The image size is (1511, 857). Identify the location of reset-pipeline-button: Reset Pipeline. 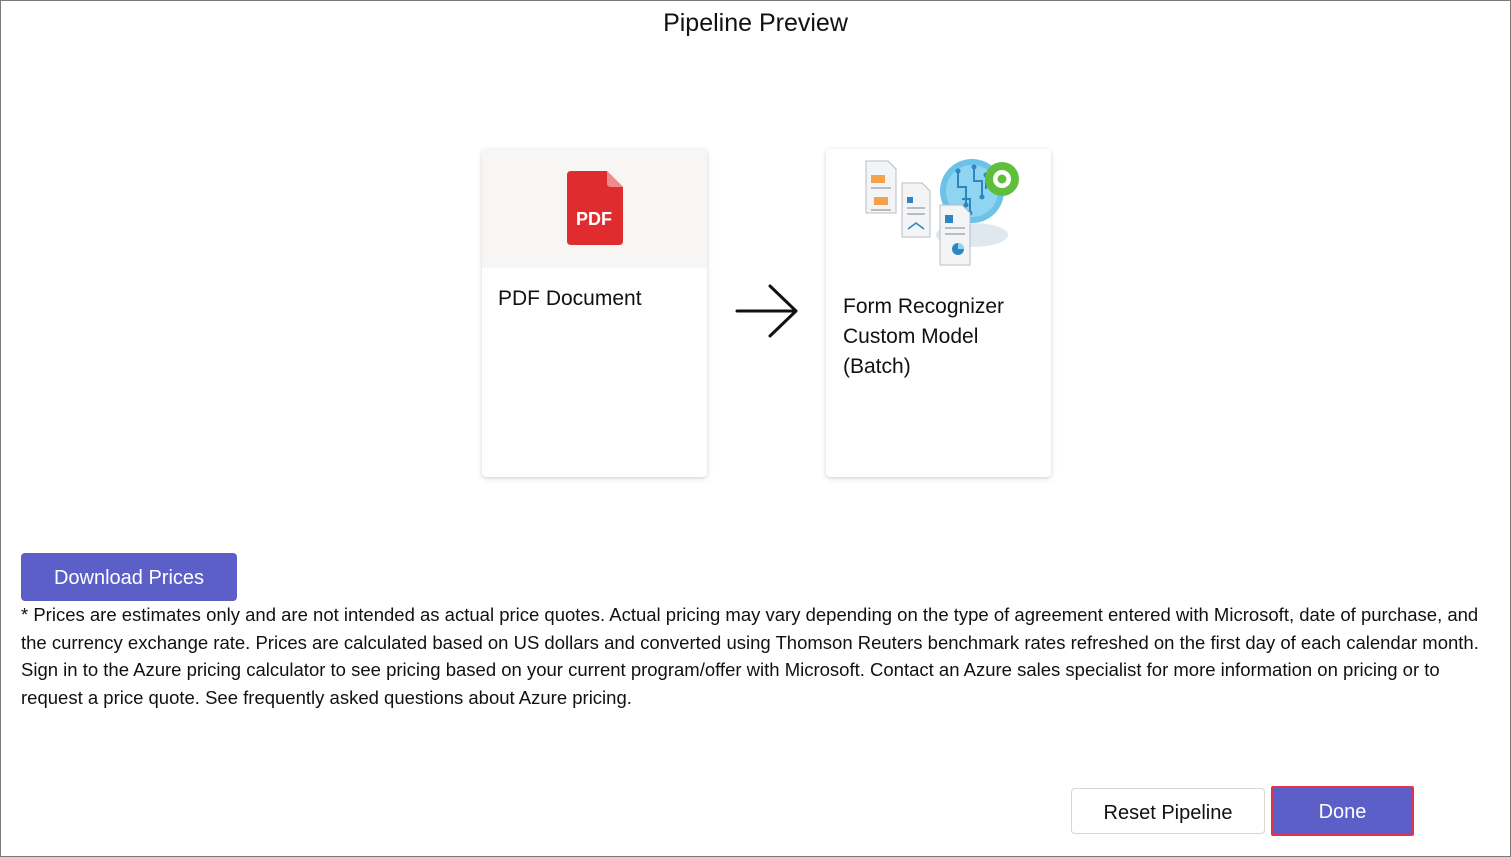
(1168, 811).